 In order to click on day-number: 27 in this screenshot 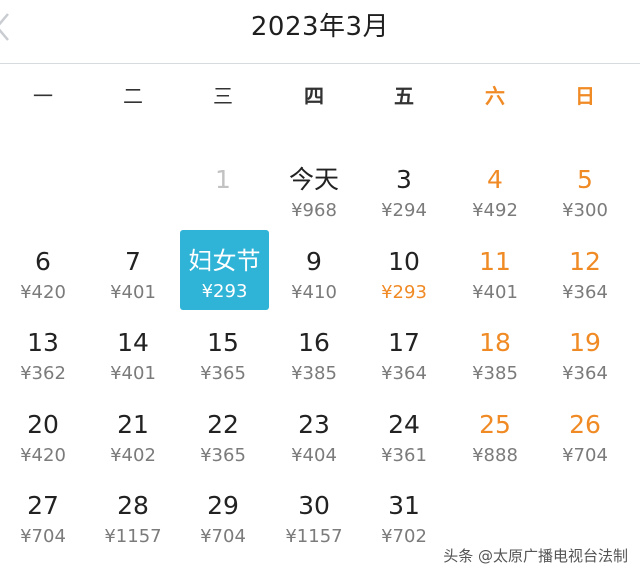, I will do `click(43, 505)`.